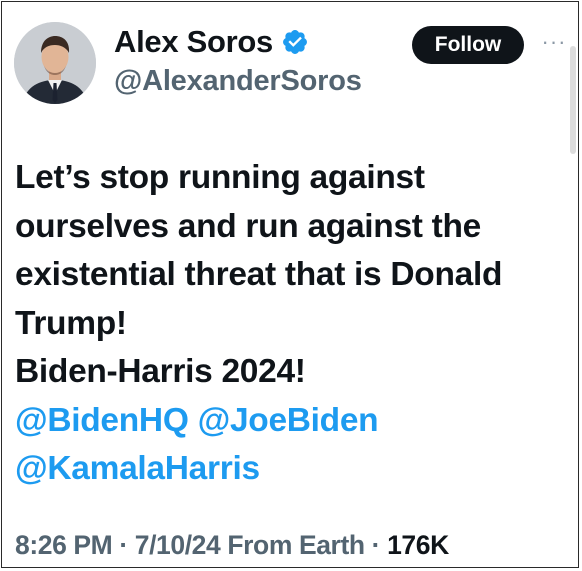 The width and height of the screenshot is (582, 571). What do you see at coordinates (102, 420) in the screenshot?
I see `mention-link-bidenhq: @BidenHQ` at bounding box center [102, 420].